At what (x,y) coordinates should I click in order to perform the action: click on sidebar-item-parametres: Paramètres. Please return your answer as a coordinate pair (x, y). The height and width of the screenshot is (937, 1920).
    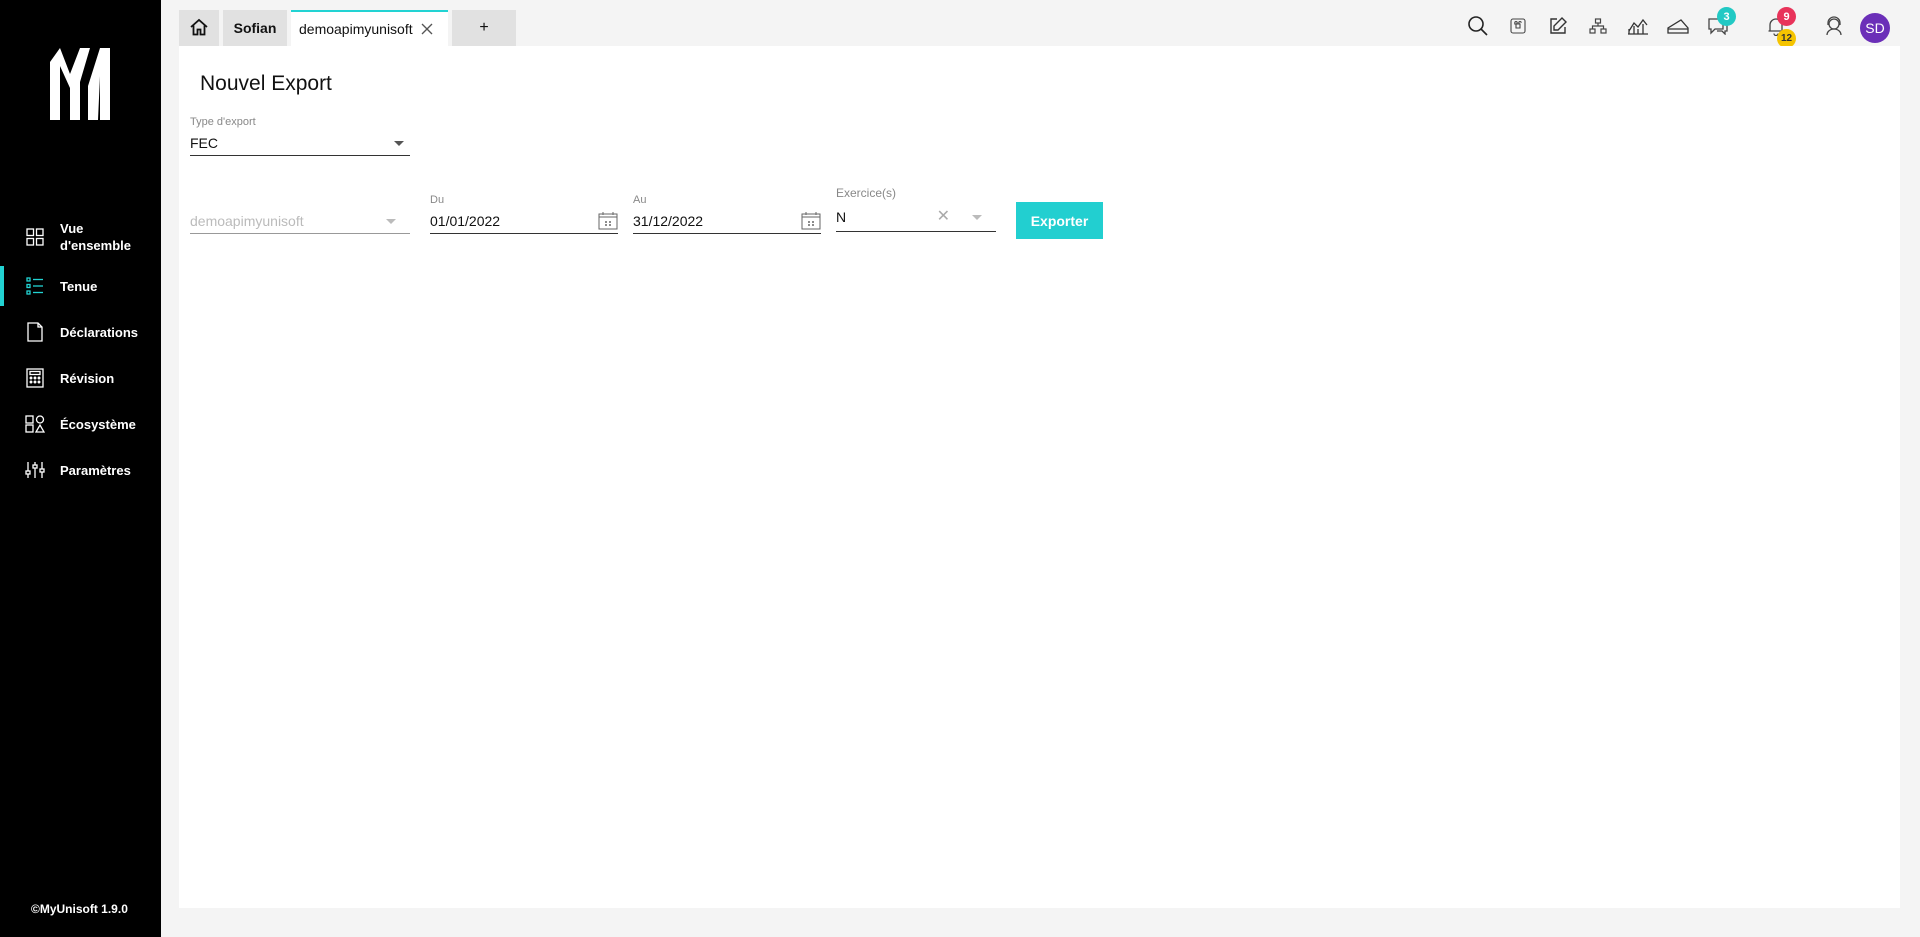
    Looking at the image, I should click on (80, 470).